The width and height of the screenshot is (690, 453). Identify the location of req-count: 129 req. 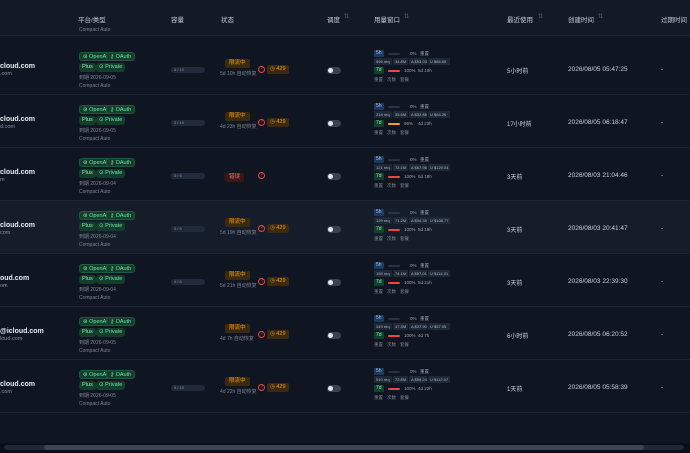
(383, 220).